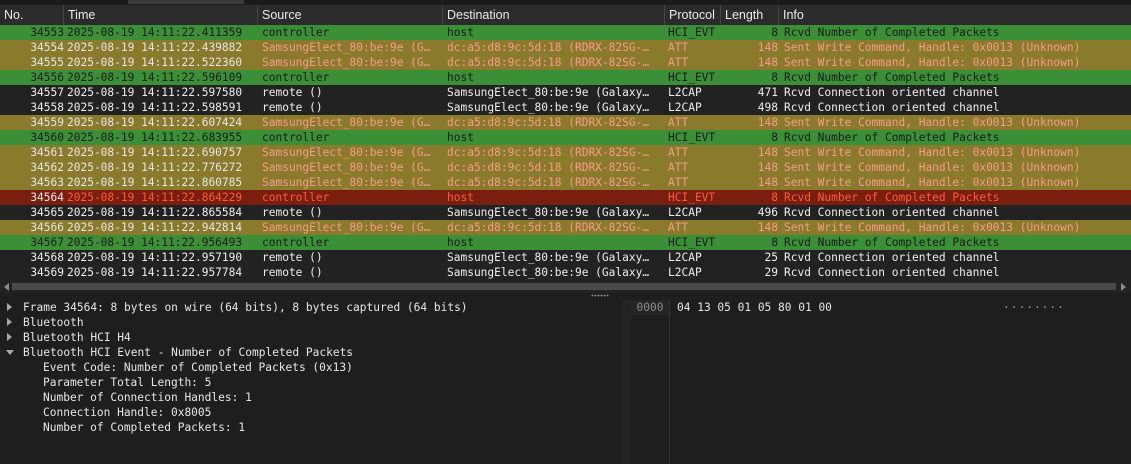 The width and height of the screenshot is (1131, 464). Describe the element at coordinates (155, 212) in the screenshot. I see `cell-time: 2025-08-19 14:11:22.865584` at that location.